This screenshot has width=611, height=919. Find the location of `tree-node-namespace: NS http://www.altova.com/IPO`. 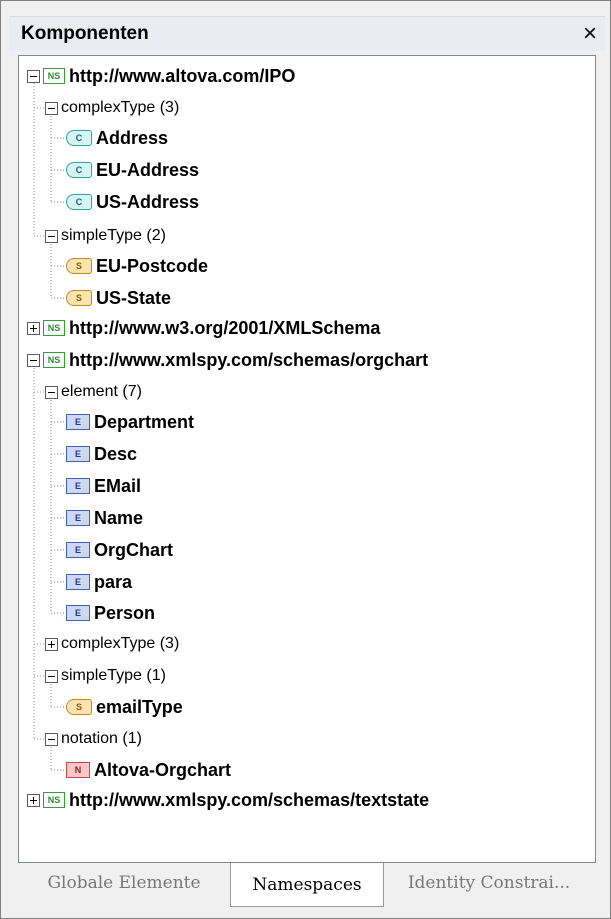

tree-node-namespace: NS http://www.altova.com/IPO is located at coordinates (161, 76).